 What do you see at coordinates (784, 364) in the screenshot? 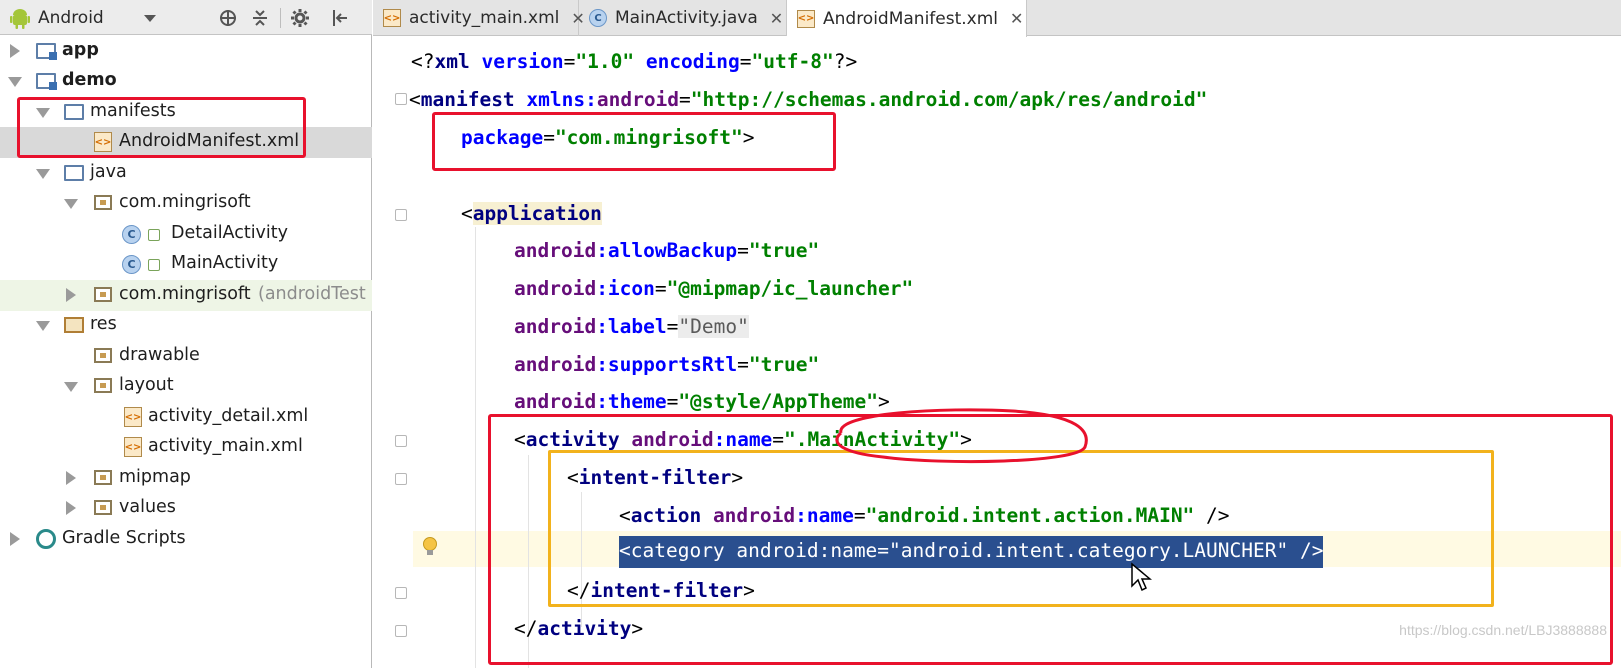
I see `code-token: "true"` at bounding box center [784, 364].